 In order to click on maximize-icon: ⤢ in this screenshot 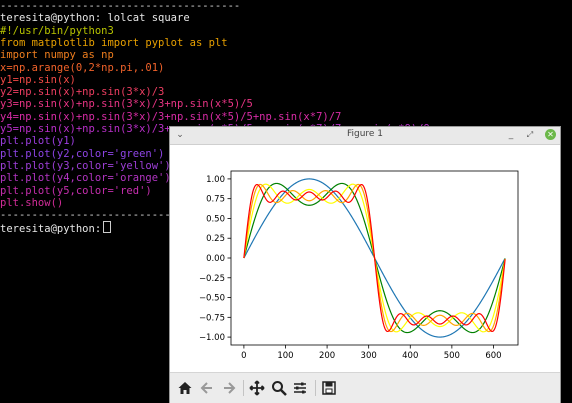, I will do `click(530, 135)`.